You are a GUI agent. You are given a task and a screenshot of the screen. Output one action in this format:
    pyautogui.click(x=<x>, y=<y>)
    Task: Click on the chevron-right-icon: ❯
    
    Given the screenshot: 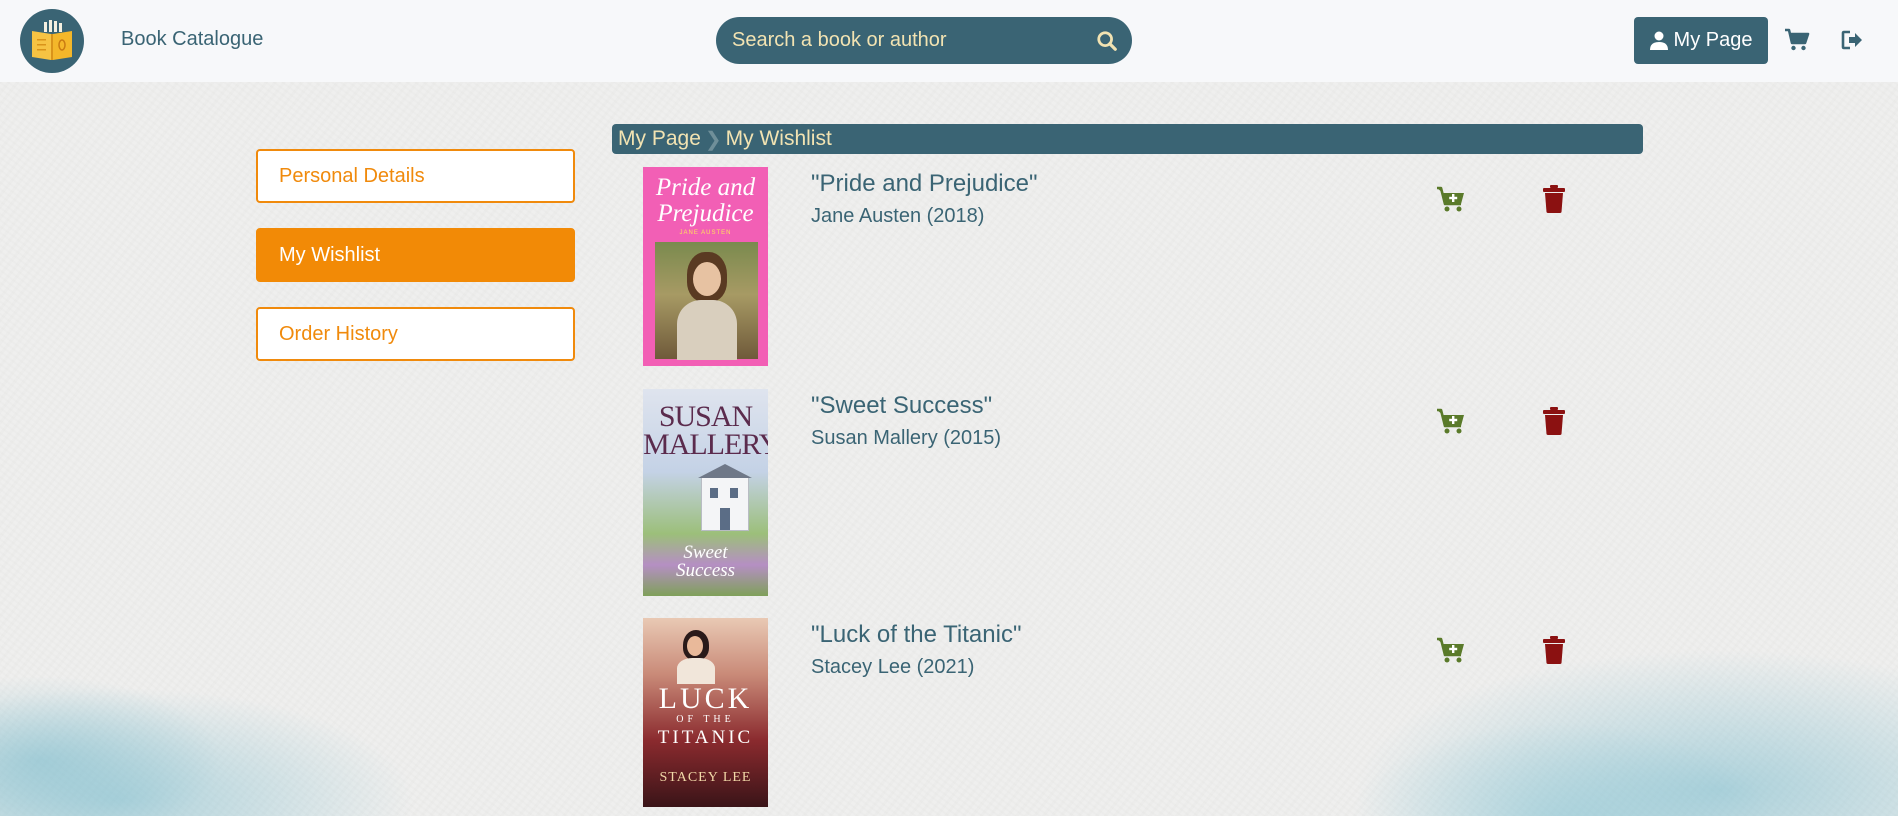 What is the action you would take?
    pyautogui.click(x=713, y=139)
    